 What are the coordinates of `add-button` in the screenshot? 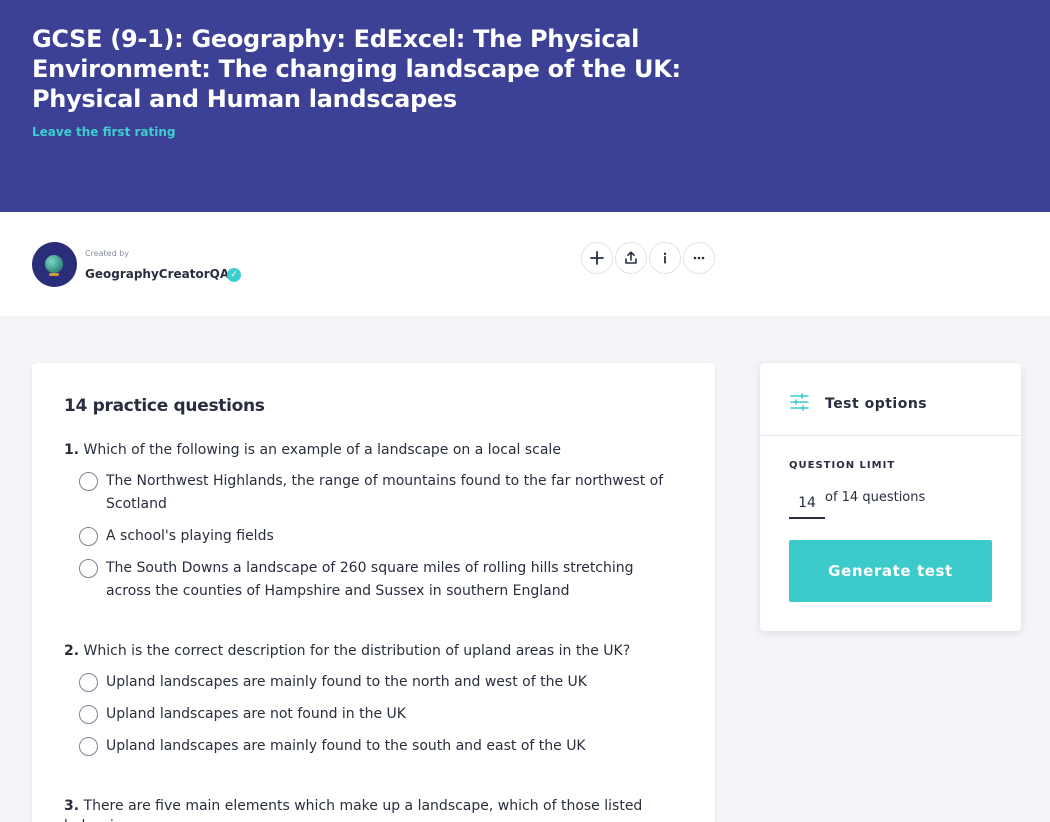 It's located at (597, 258).